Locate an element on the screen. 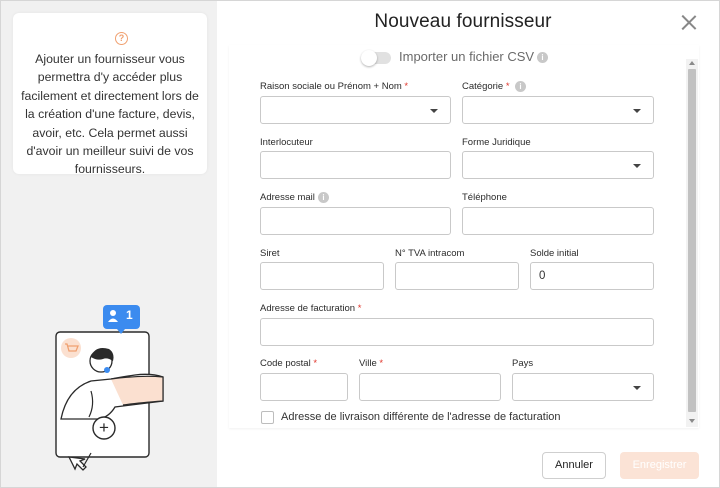 The width and height of the screenshot is (720, 488). scrollbar is located at coordinates (692, 243).